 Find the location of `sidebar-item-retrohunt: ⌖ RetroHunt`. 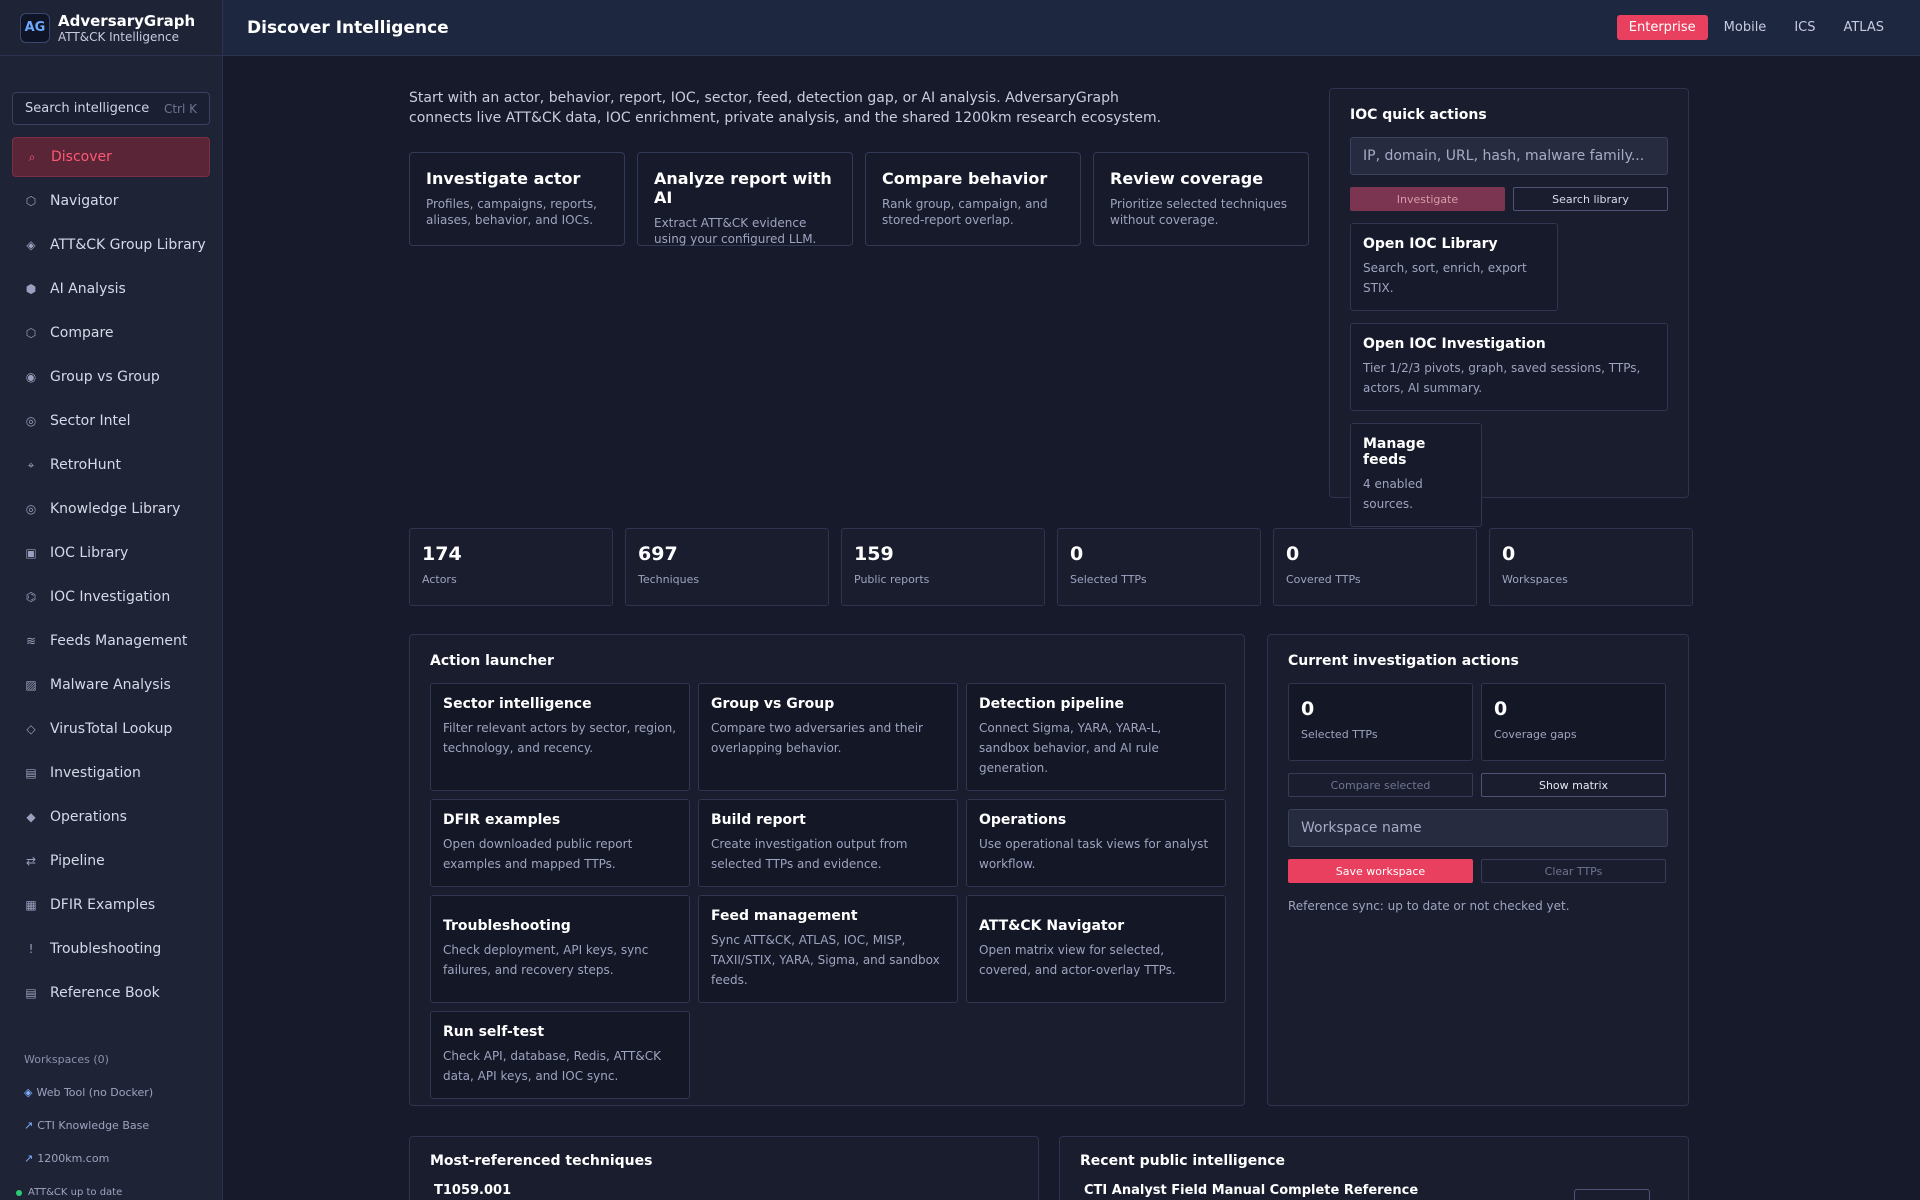

sidebar-item-retrohunt: ⌖ RetroHunt is located at coordinates (111, 465).